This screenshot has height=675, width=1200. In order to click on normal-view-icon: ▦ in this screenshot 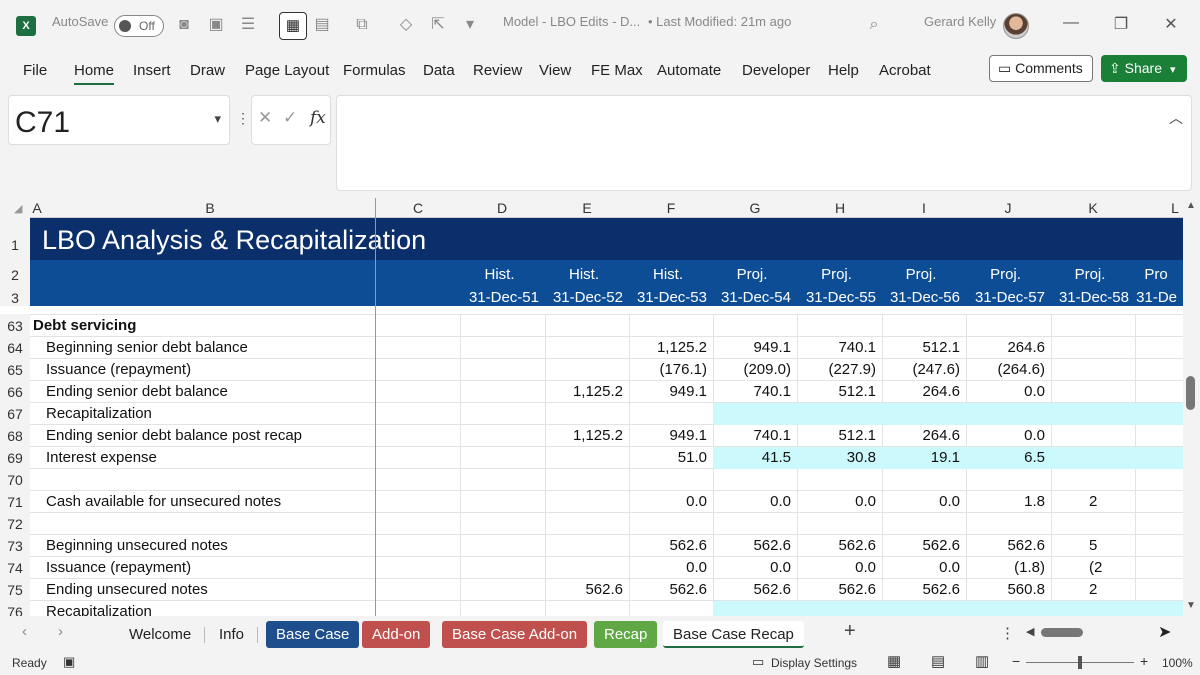, I will do `click(894, 661)`.